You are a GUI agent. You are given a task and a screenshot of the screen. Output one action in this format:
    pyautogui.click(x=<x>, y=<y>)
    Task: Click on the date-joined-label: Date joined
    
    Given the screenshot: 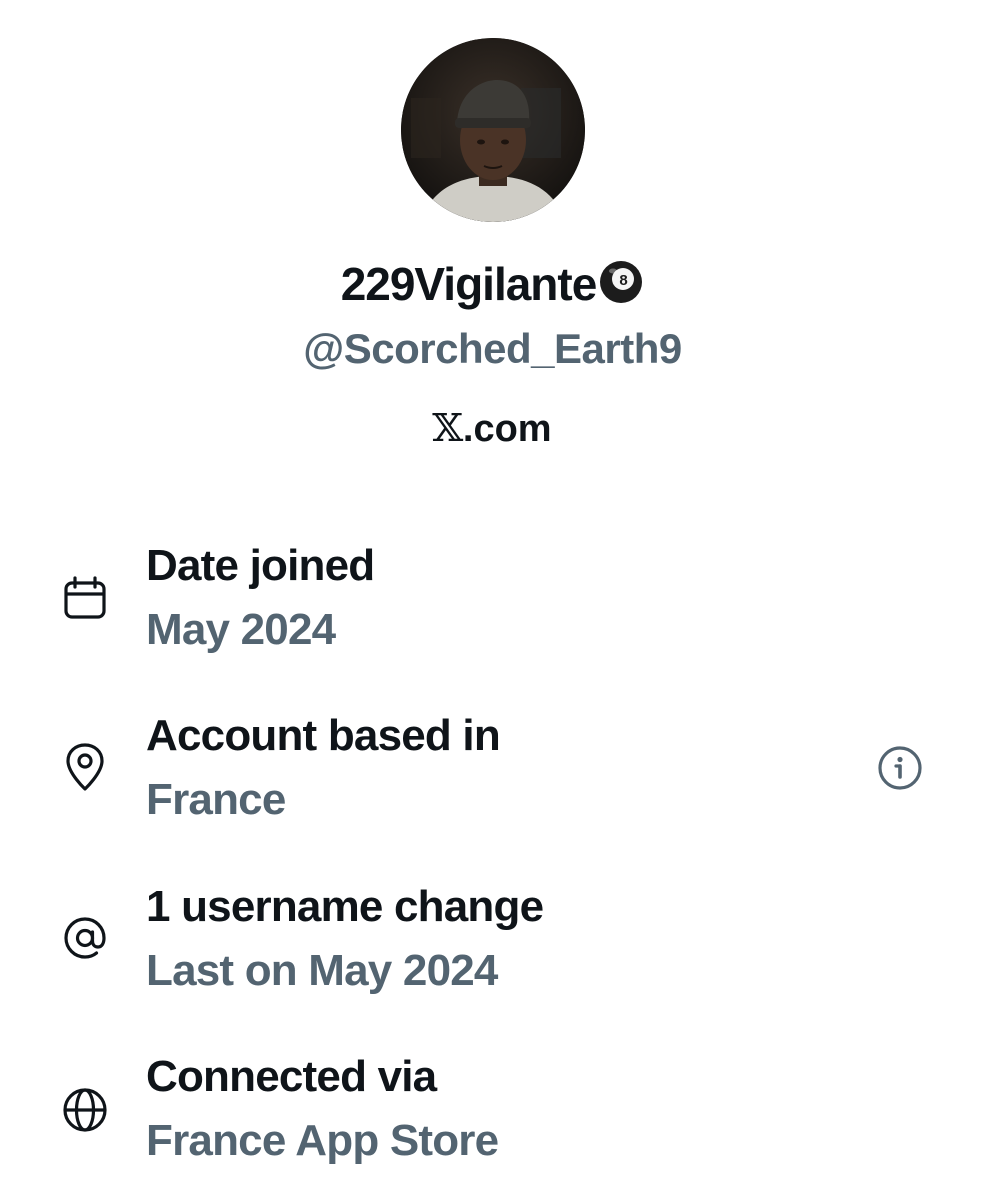 What is the action you would take?
    pyautogui.click(x=260, y=565)
    